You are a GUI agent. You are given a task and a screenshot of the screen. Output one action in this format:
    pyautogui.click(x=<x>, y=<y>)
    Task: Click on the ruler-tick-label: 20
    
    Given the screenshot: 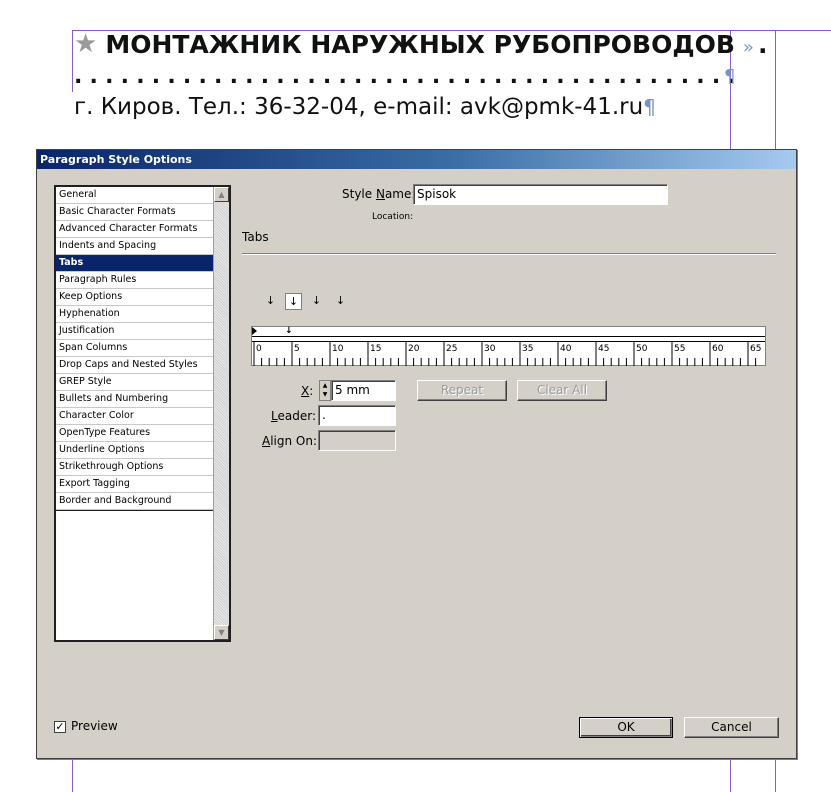 What is the action you would take?
    pyautogui.click(x=414, y=349)
    